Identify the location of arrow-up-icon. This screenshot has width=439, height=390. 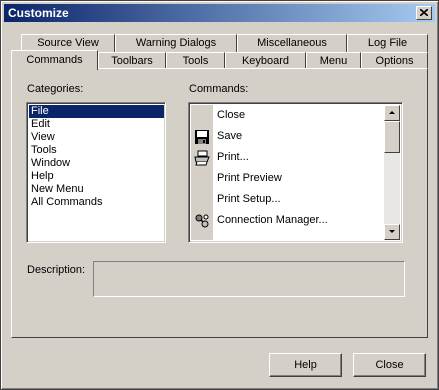
(392, 112).